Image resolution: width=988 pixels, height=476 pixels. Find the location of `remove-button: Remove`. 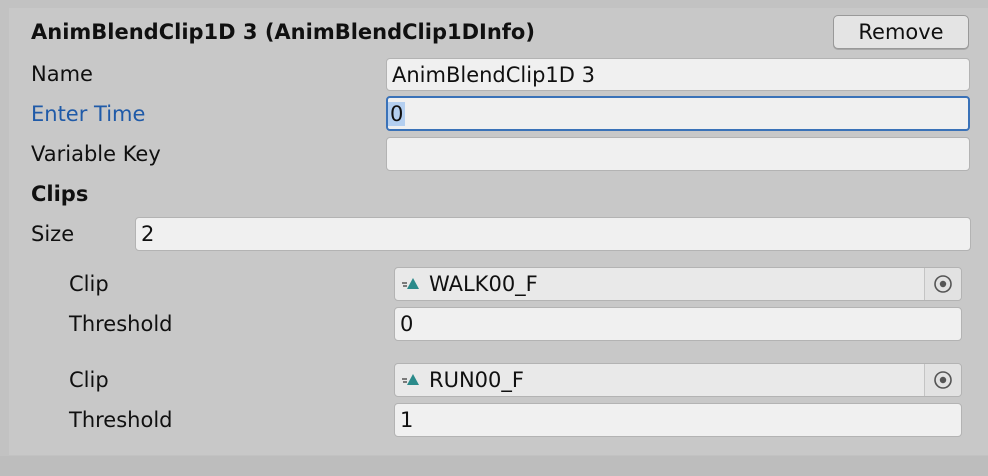

remove-button: Remove is located at coordinates (901, 32).